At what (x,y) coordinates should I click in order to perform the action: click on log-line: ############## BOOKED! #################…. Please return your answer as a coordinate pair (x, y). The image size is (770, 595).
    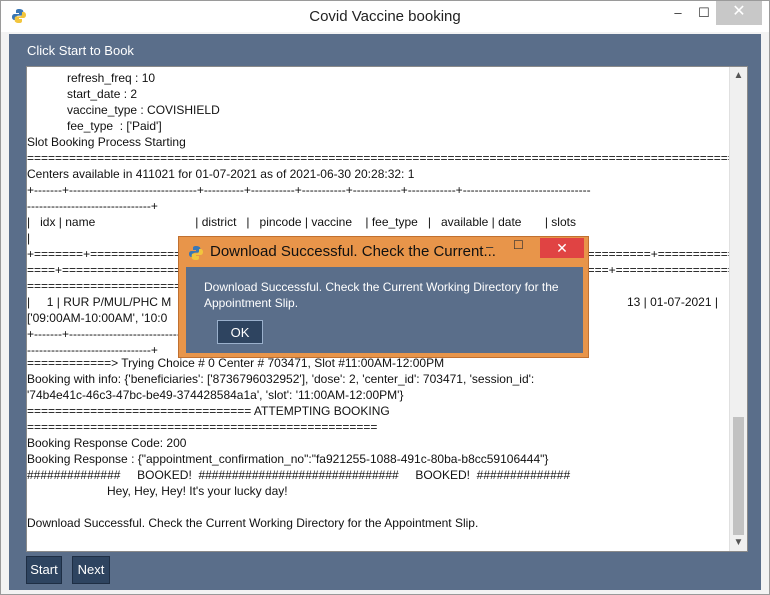
    Looking at the image, I should click on (299, 475).